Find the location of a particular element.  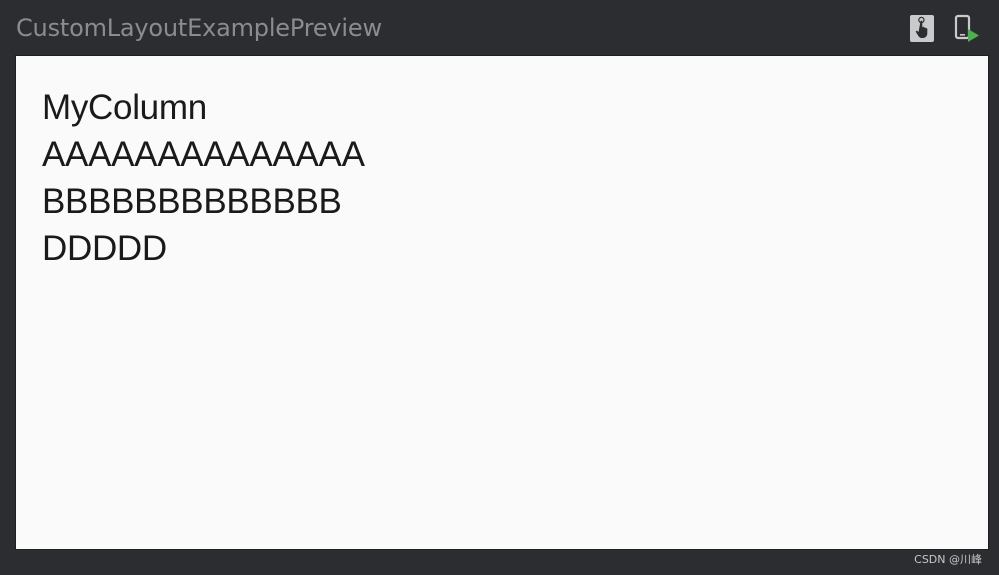

column-item-b: BBBBBBBBBBBBB is located at coordinates (192, 201).